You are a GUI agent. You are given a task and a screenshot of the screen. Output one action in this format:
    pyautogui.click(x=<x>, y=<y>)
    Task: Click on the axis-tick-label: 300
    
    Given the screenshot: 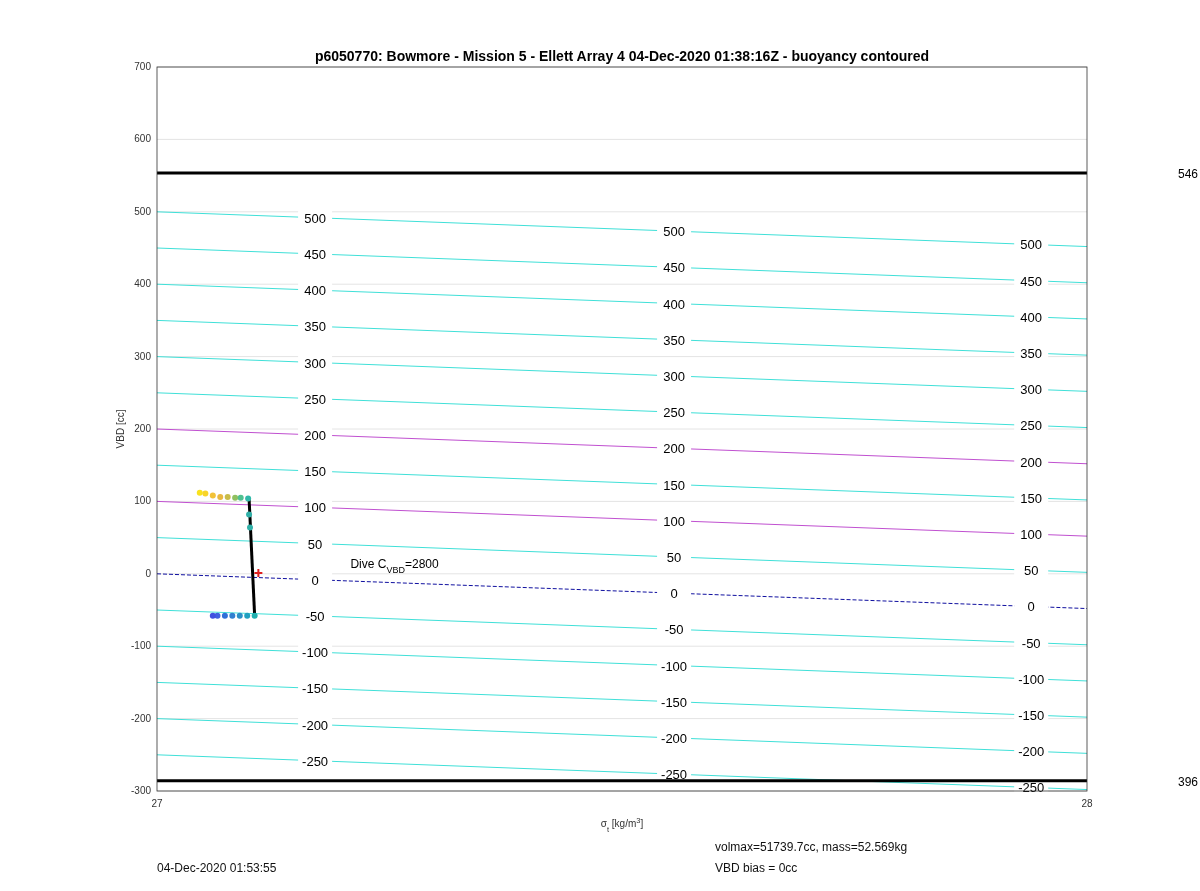 What is the action you would take?
    pyautogui.click(x=142, y=356)
    